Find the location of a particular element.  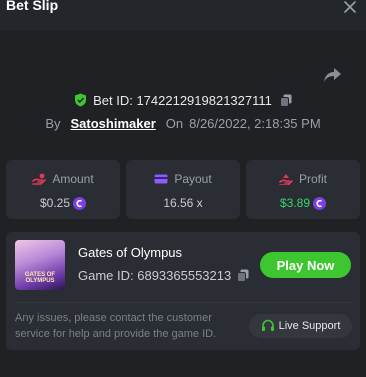

bet-id-row: Bet ID: 1742212919821327111 is located at coordinates (183, 100).